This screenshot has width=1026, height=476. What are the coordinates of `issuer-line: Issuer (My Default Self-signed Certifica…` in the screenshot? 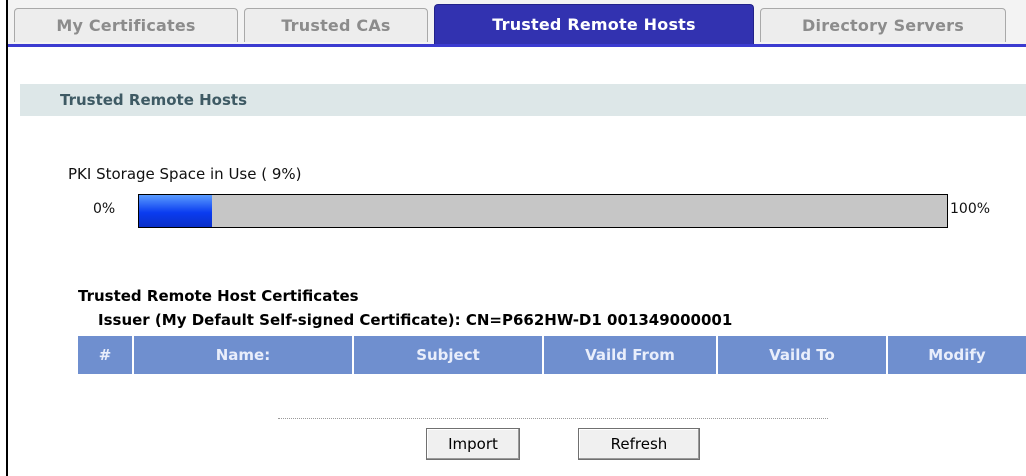 It's located at (415, 320).